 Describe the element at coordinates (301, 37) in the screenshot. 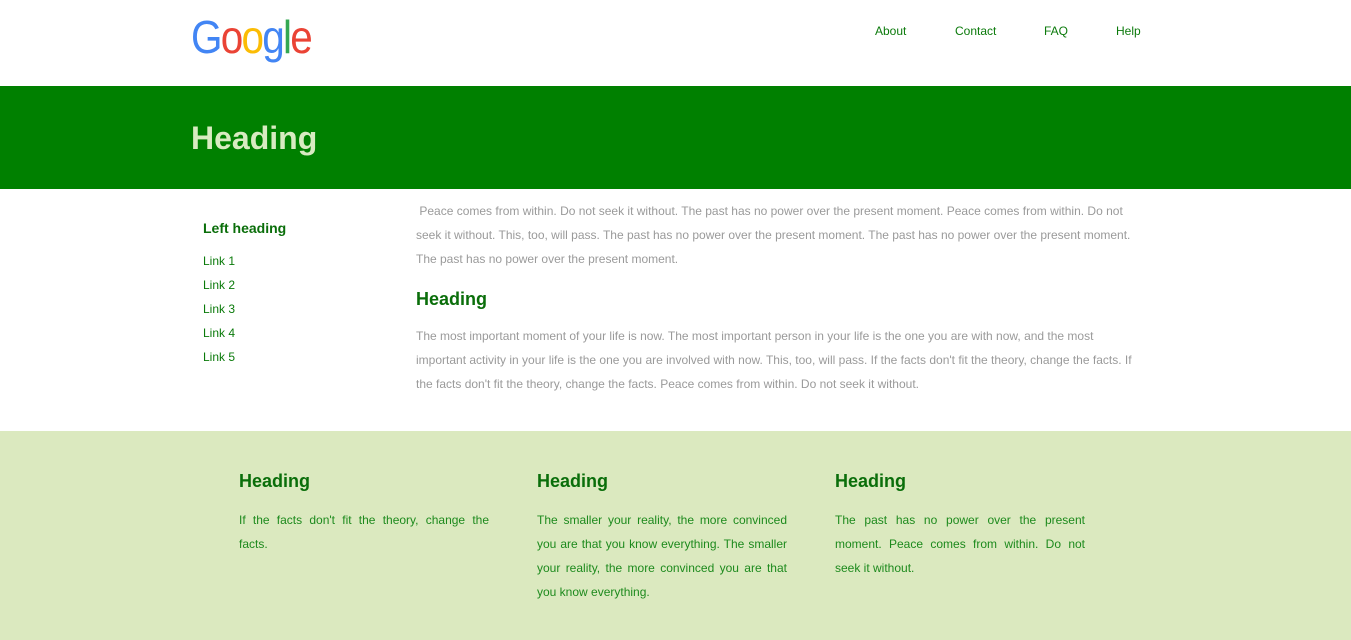

I see `logo-letter: e` at that location.